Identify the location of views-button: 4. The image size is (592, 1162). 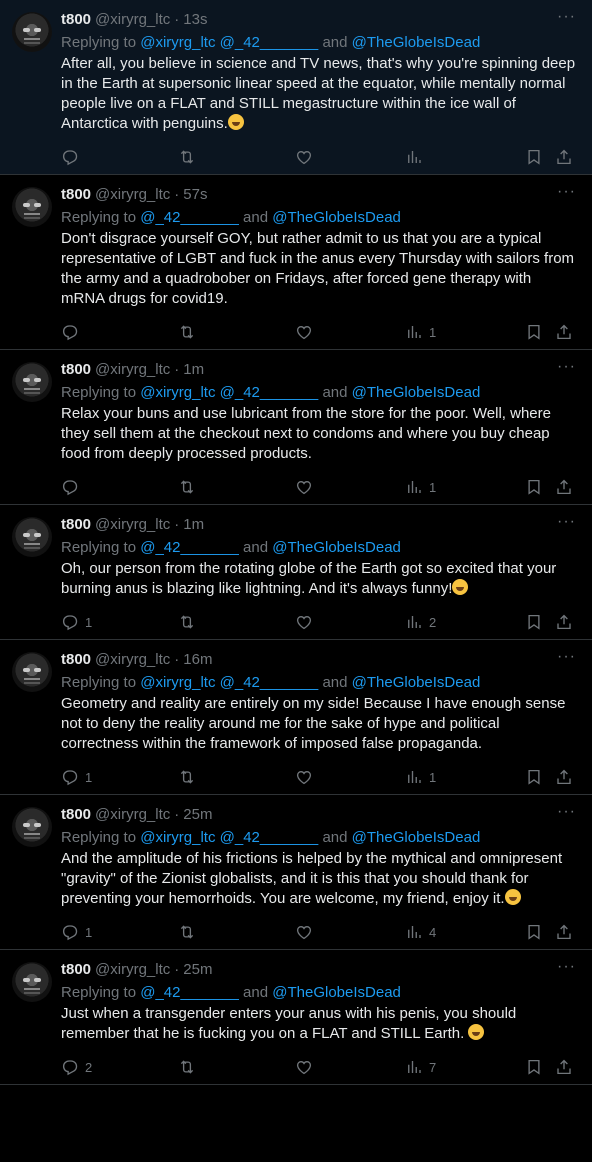
(465, 932).